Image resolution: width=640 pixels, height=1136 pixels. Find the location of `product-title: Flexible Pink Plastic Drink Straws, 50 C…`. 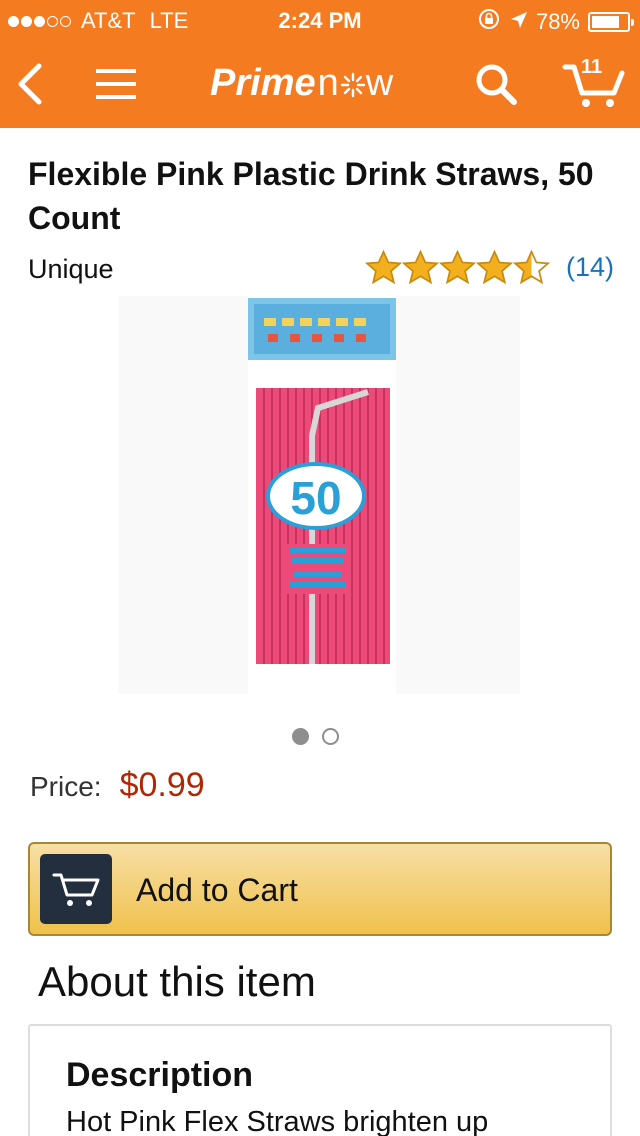

product-title: Flexible Pink Plastic Drink Straws, 50 C… is located at coordinates (311, 196).